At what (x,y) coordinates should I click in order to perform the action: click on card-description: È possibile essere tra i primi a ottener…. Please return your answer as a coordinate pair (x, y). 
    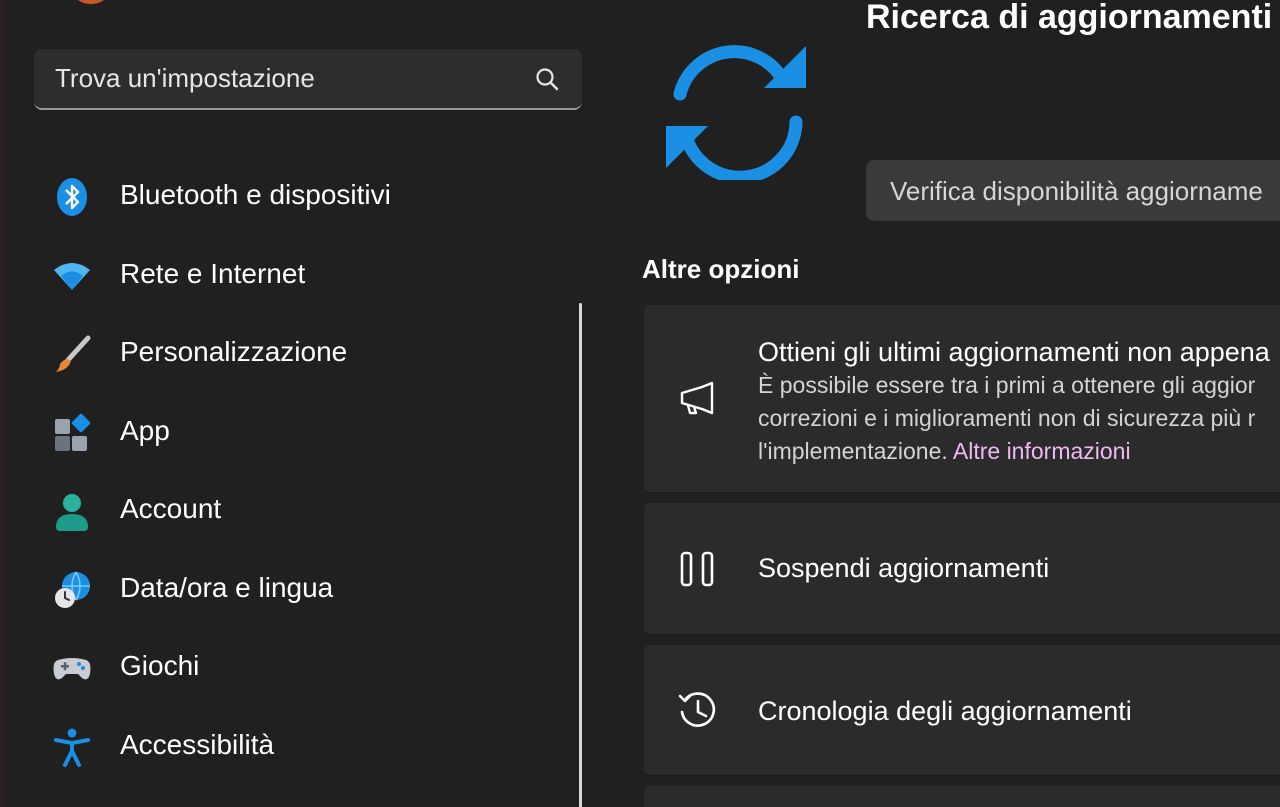
    Looking at the image, I should click on (1019, 418).